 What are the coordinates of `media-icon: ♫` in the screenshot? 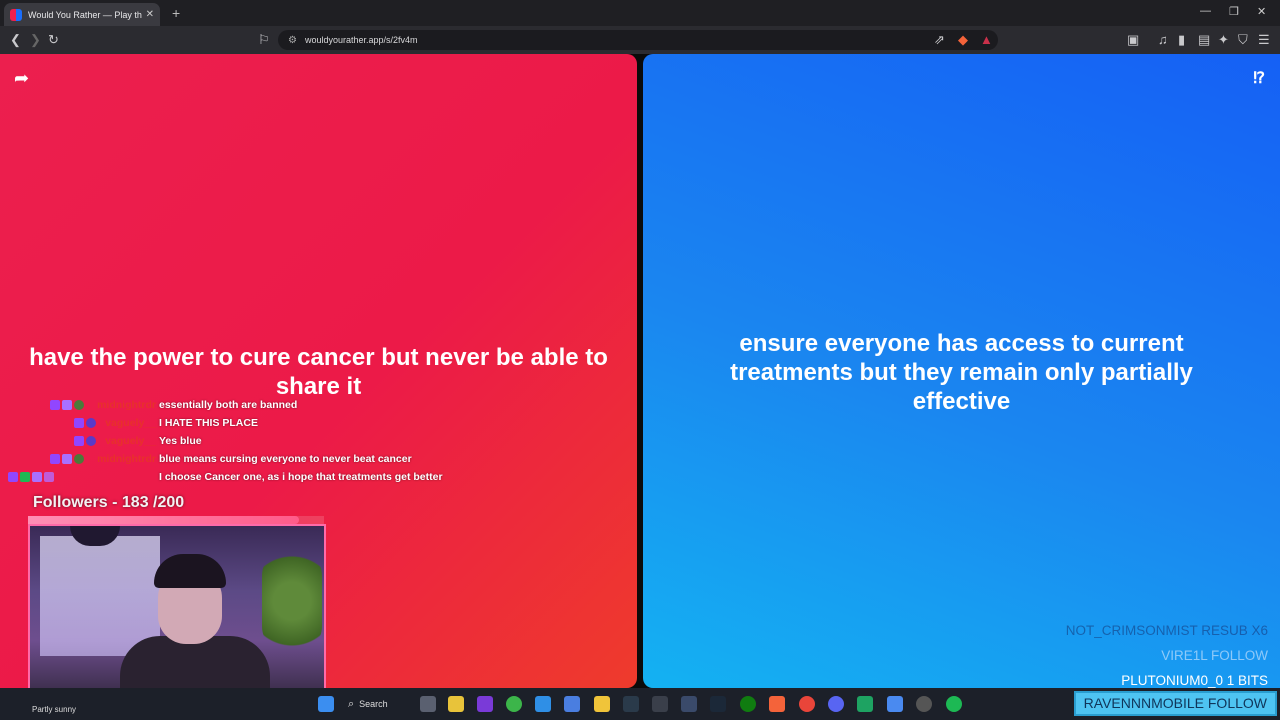 It's located at (1163, 40).